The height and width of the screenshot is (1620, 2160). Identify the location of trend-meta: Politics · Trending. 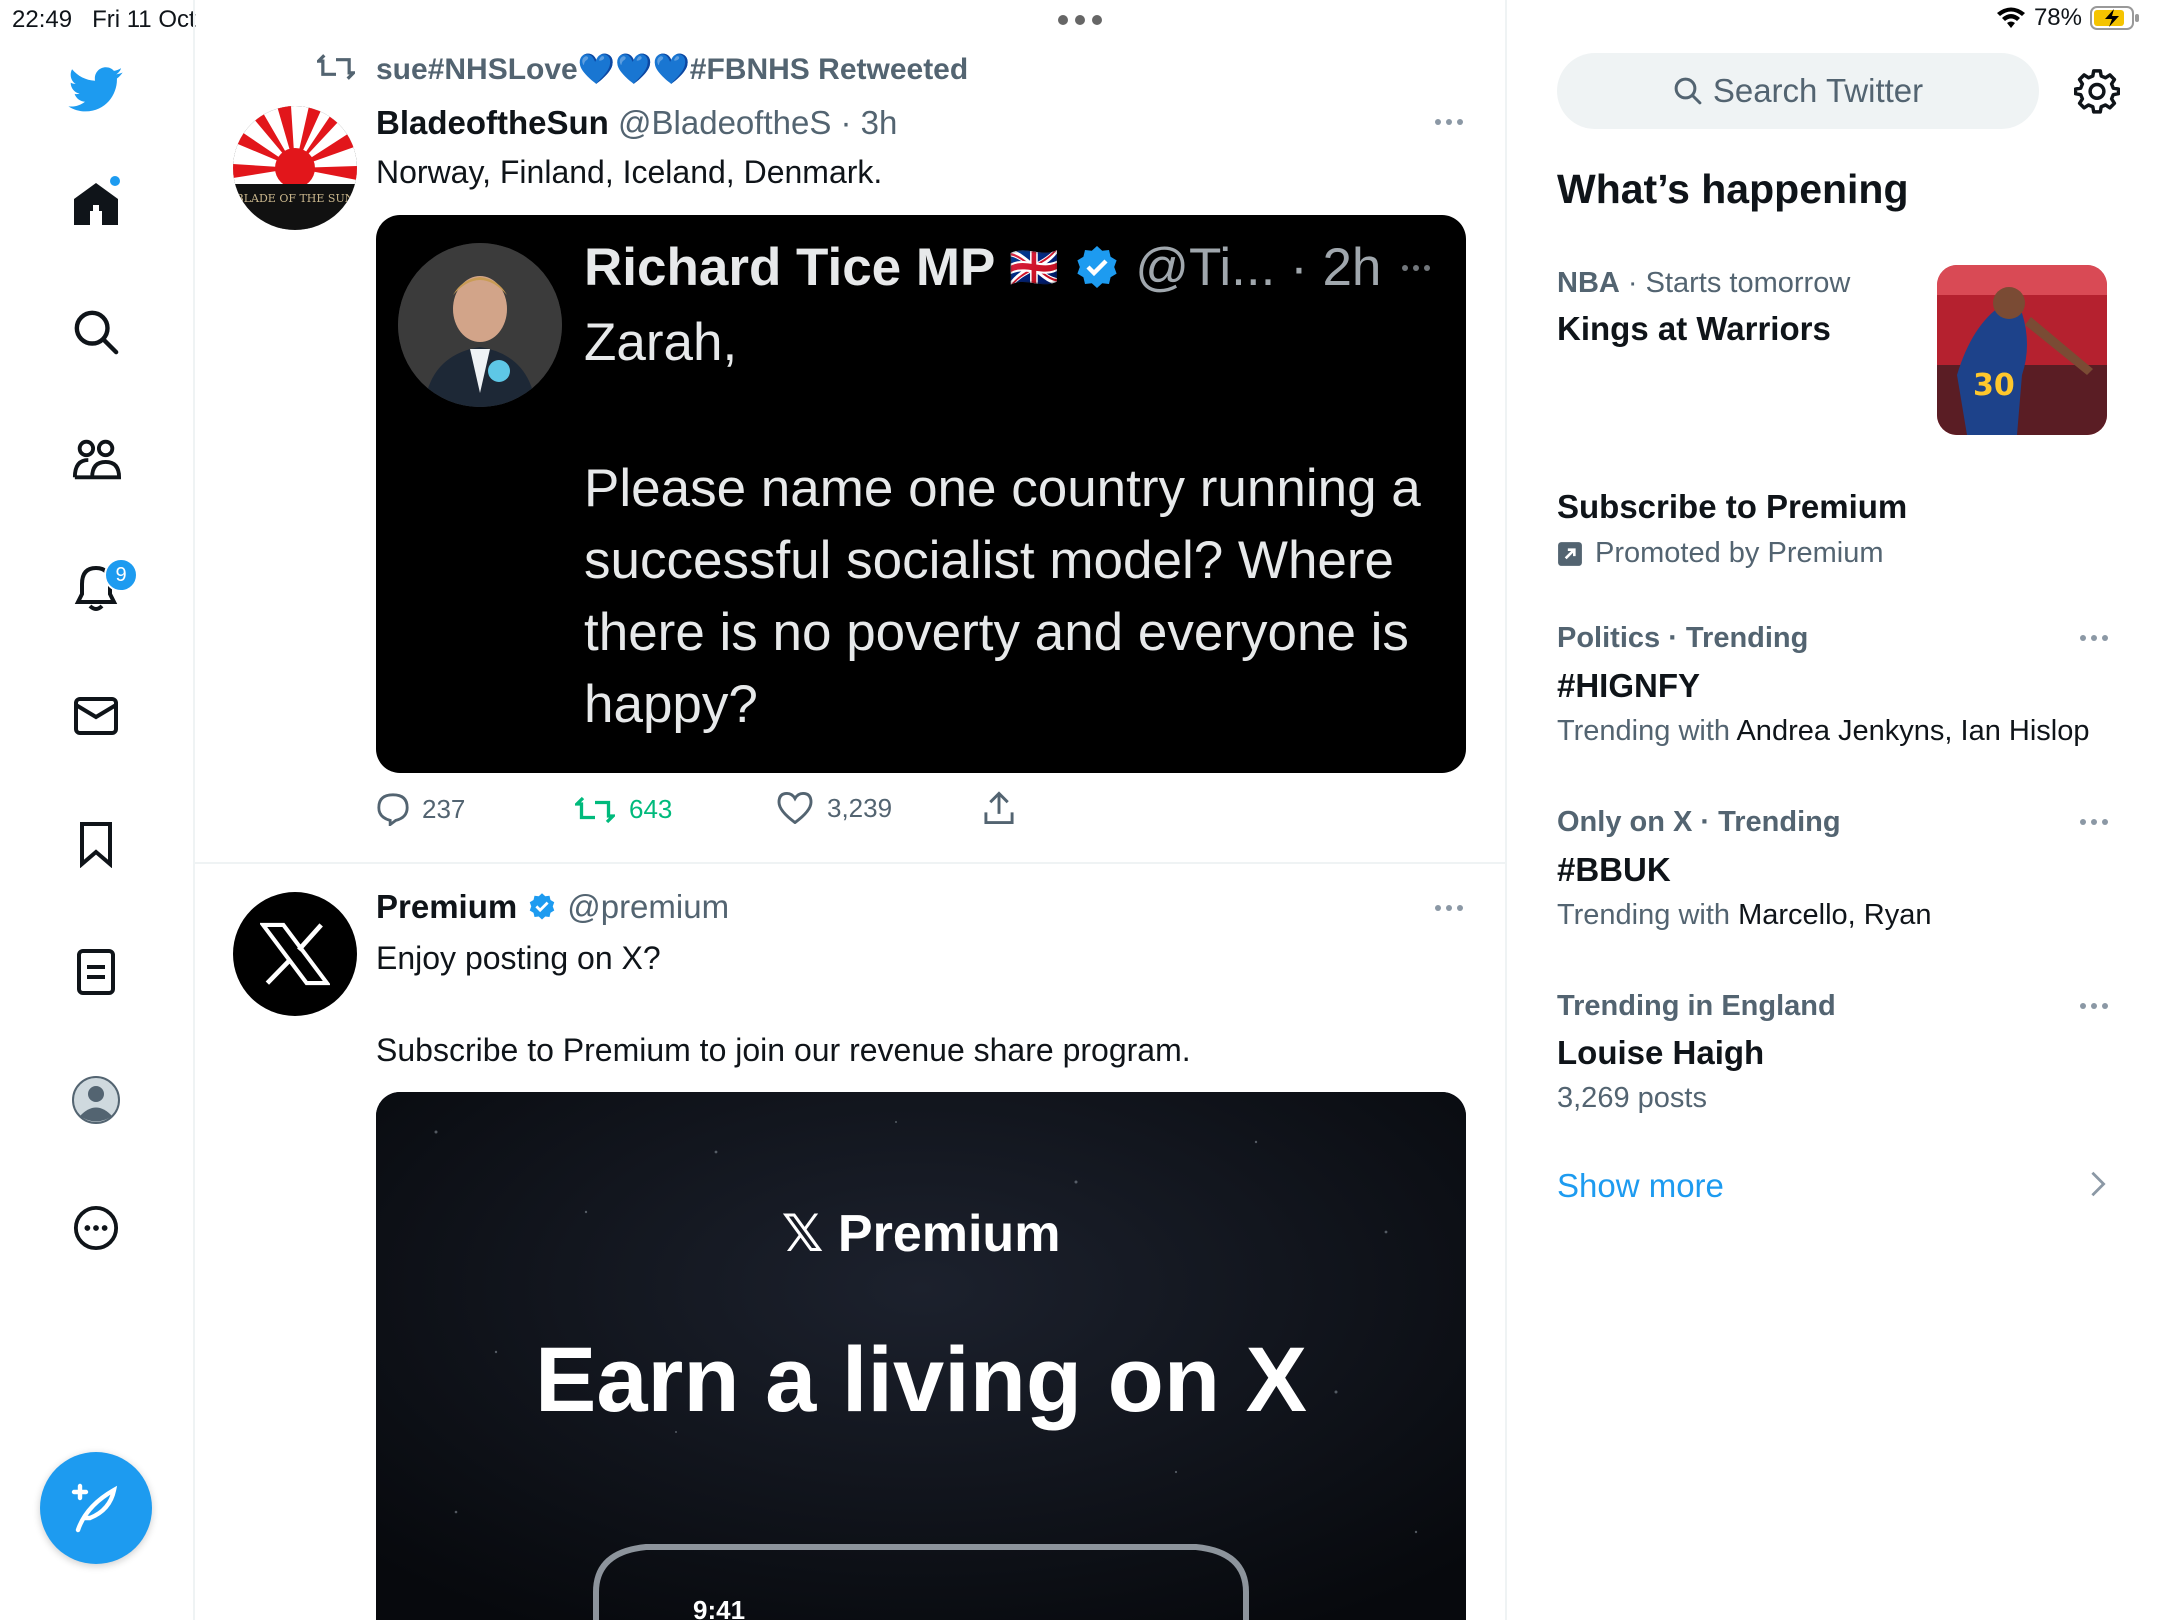
(1683, 638).